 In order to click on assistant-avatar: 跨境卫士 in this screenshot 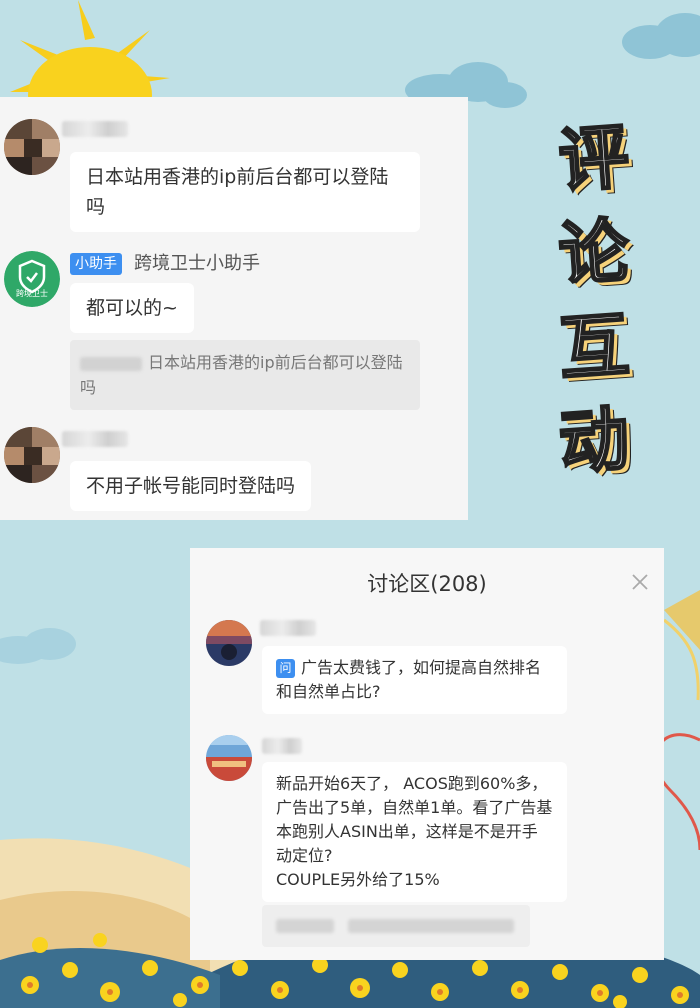, I will do `click(32, 279)`.